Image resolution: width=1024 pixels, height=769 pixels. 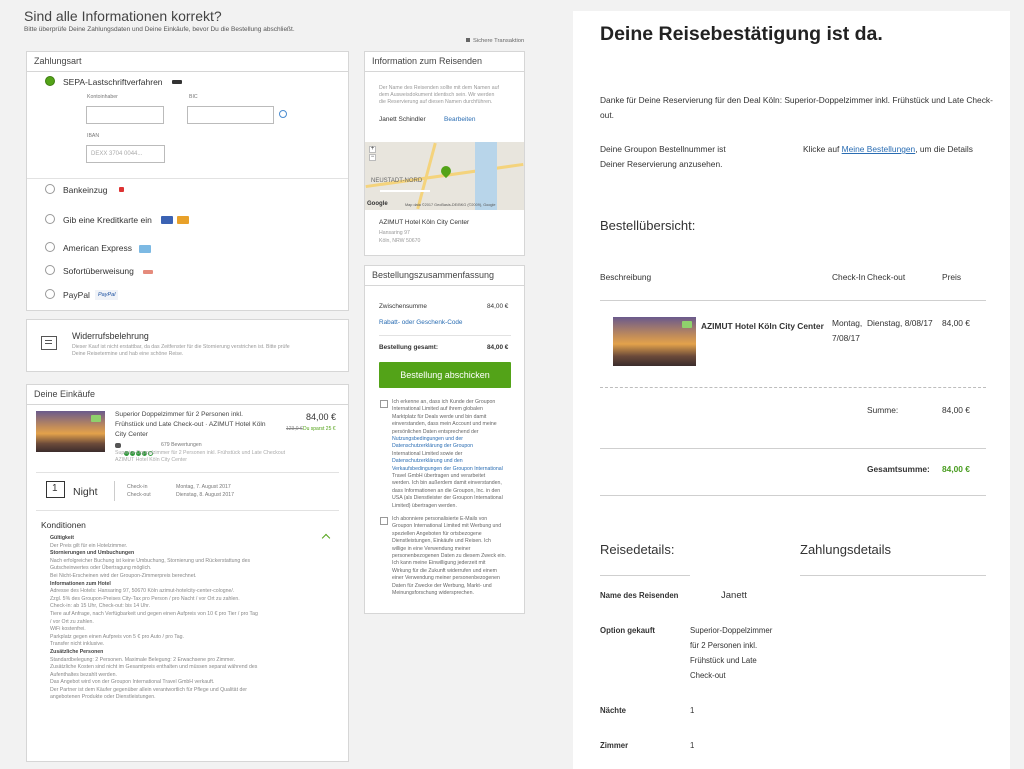 What do you see at coordinates (893, 575) in the screenshot?
I see `payment-details-rule` at bounding box center [893, 575].